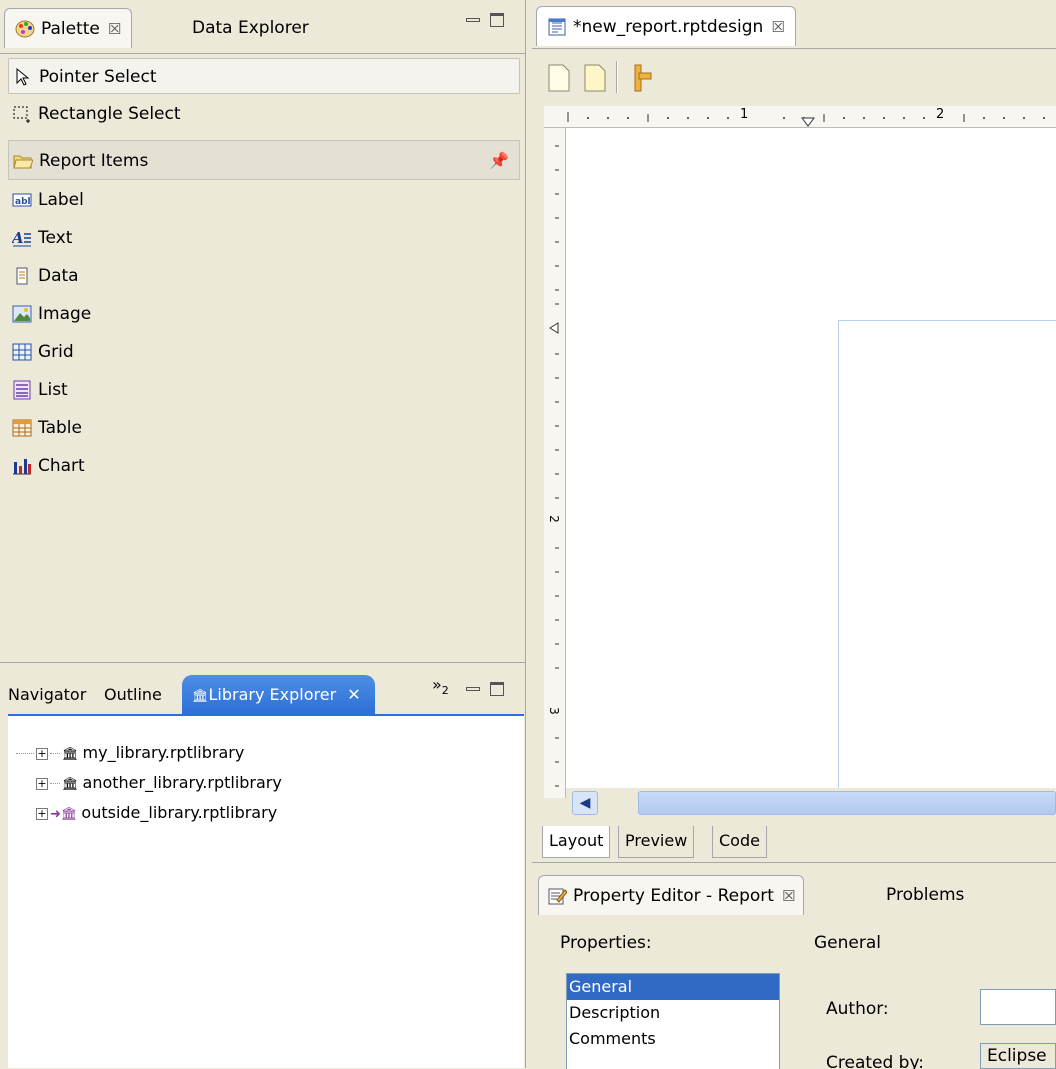 The image size is (1056, 1069). Describe the element at coordinates (847, 943) in the screenshot. I see `section-title: General` at that location.